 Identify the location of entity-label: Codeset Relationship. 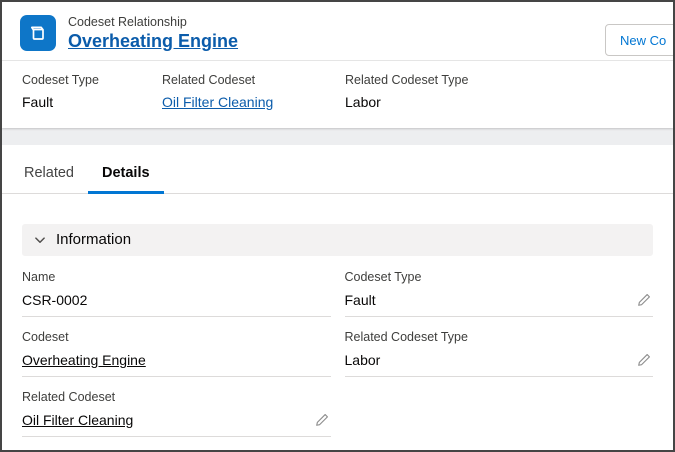
(127, 22).